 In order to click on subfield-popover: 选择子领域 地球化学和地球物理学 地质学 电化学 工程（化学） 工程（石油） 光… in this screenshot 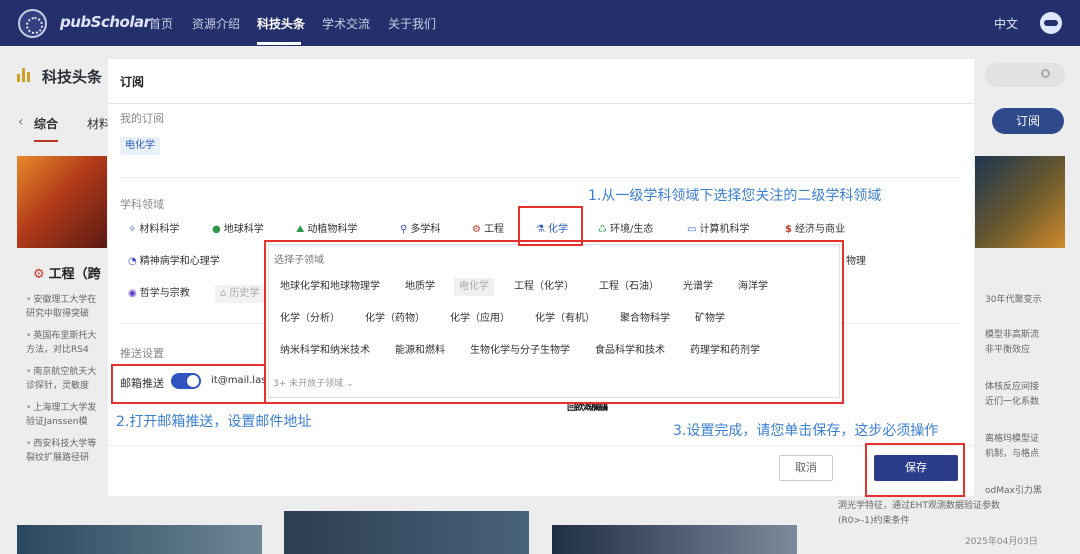, I will do `click(554, 321)`.